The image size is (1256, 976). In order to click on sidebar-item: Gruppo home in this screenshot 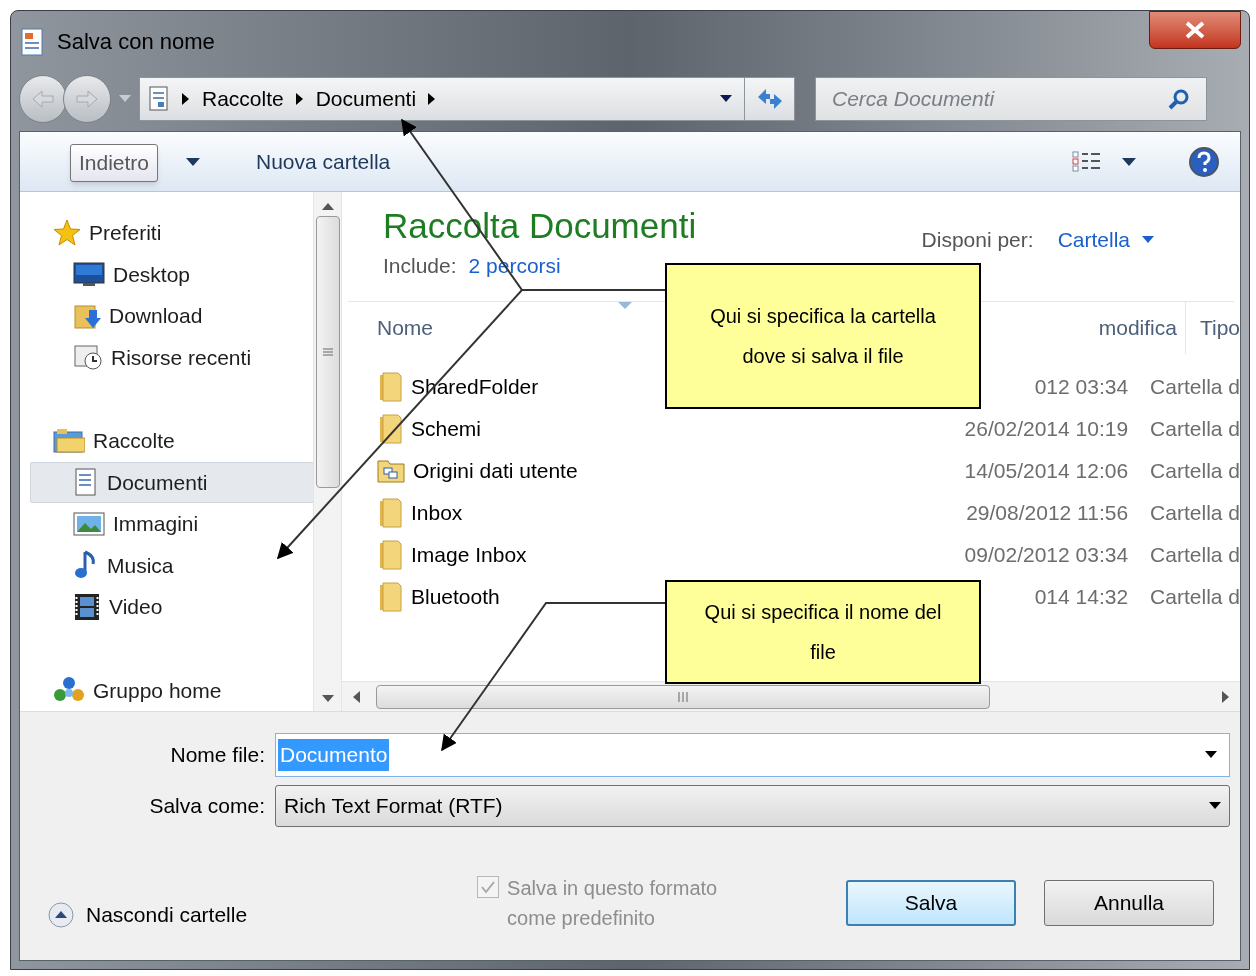, I will do `click(171, 690)`.